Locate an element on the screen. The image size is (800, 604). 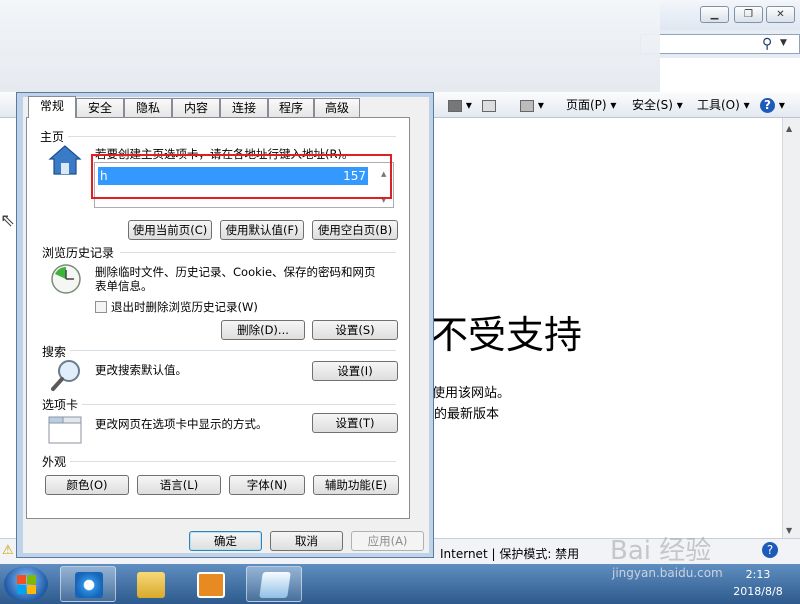
printer-icon is located at coordinates (527, 105).